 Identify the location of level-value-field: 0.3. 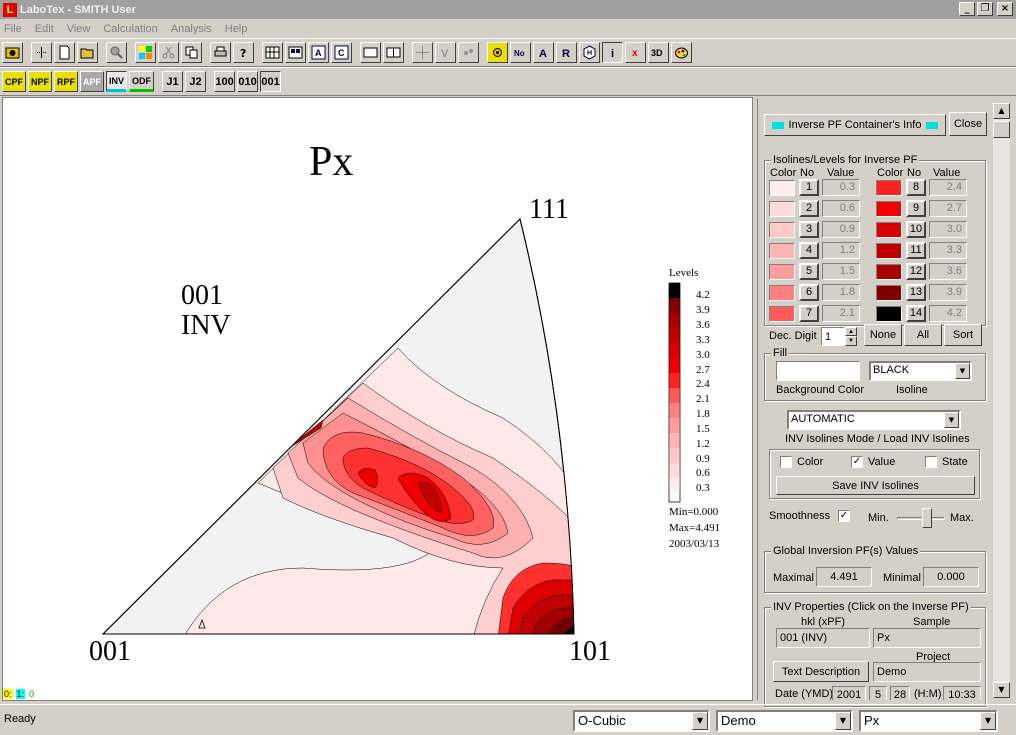
(841, 187).